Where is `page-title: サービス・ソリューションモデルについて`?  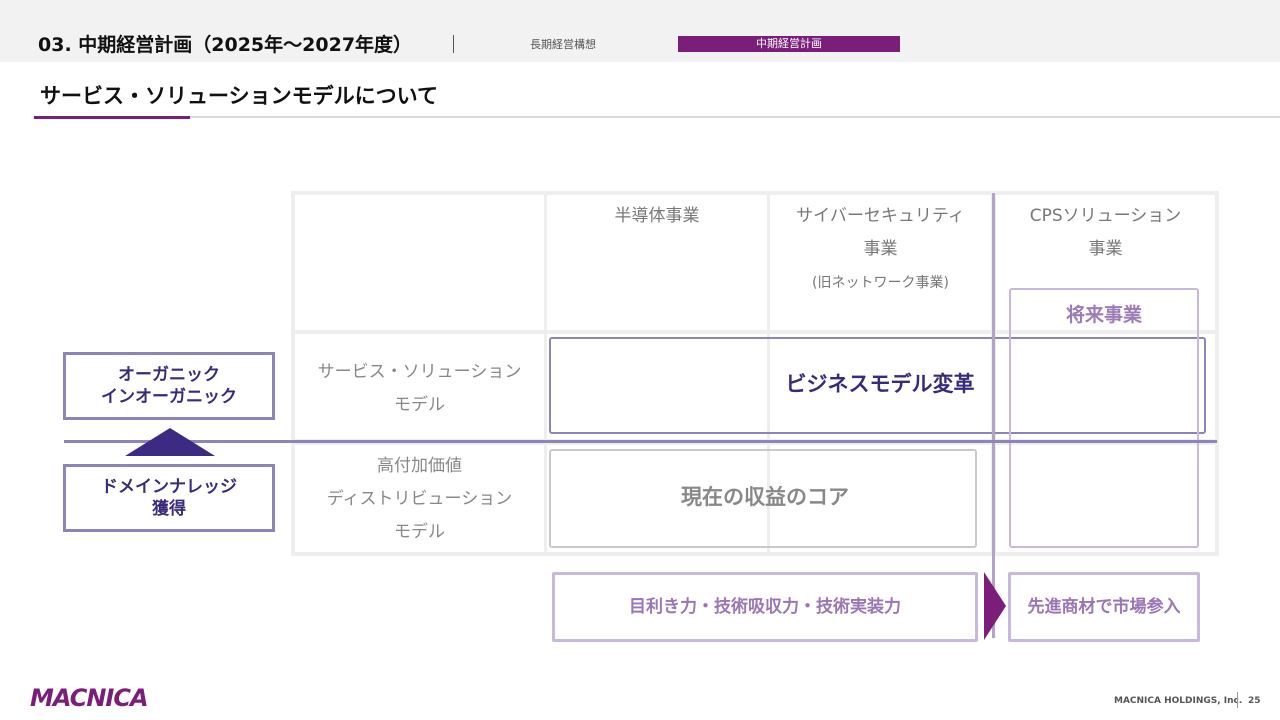
page-title: サービス・ソリューションモデルについて is located at coordinates (239, 96).